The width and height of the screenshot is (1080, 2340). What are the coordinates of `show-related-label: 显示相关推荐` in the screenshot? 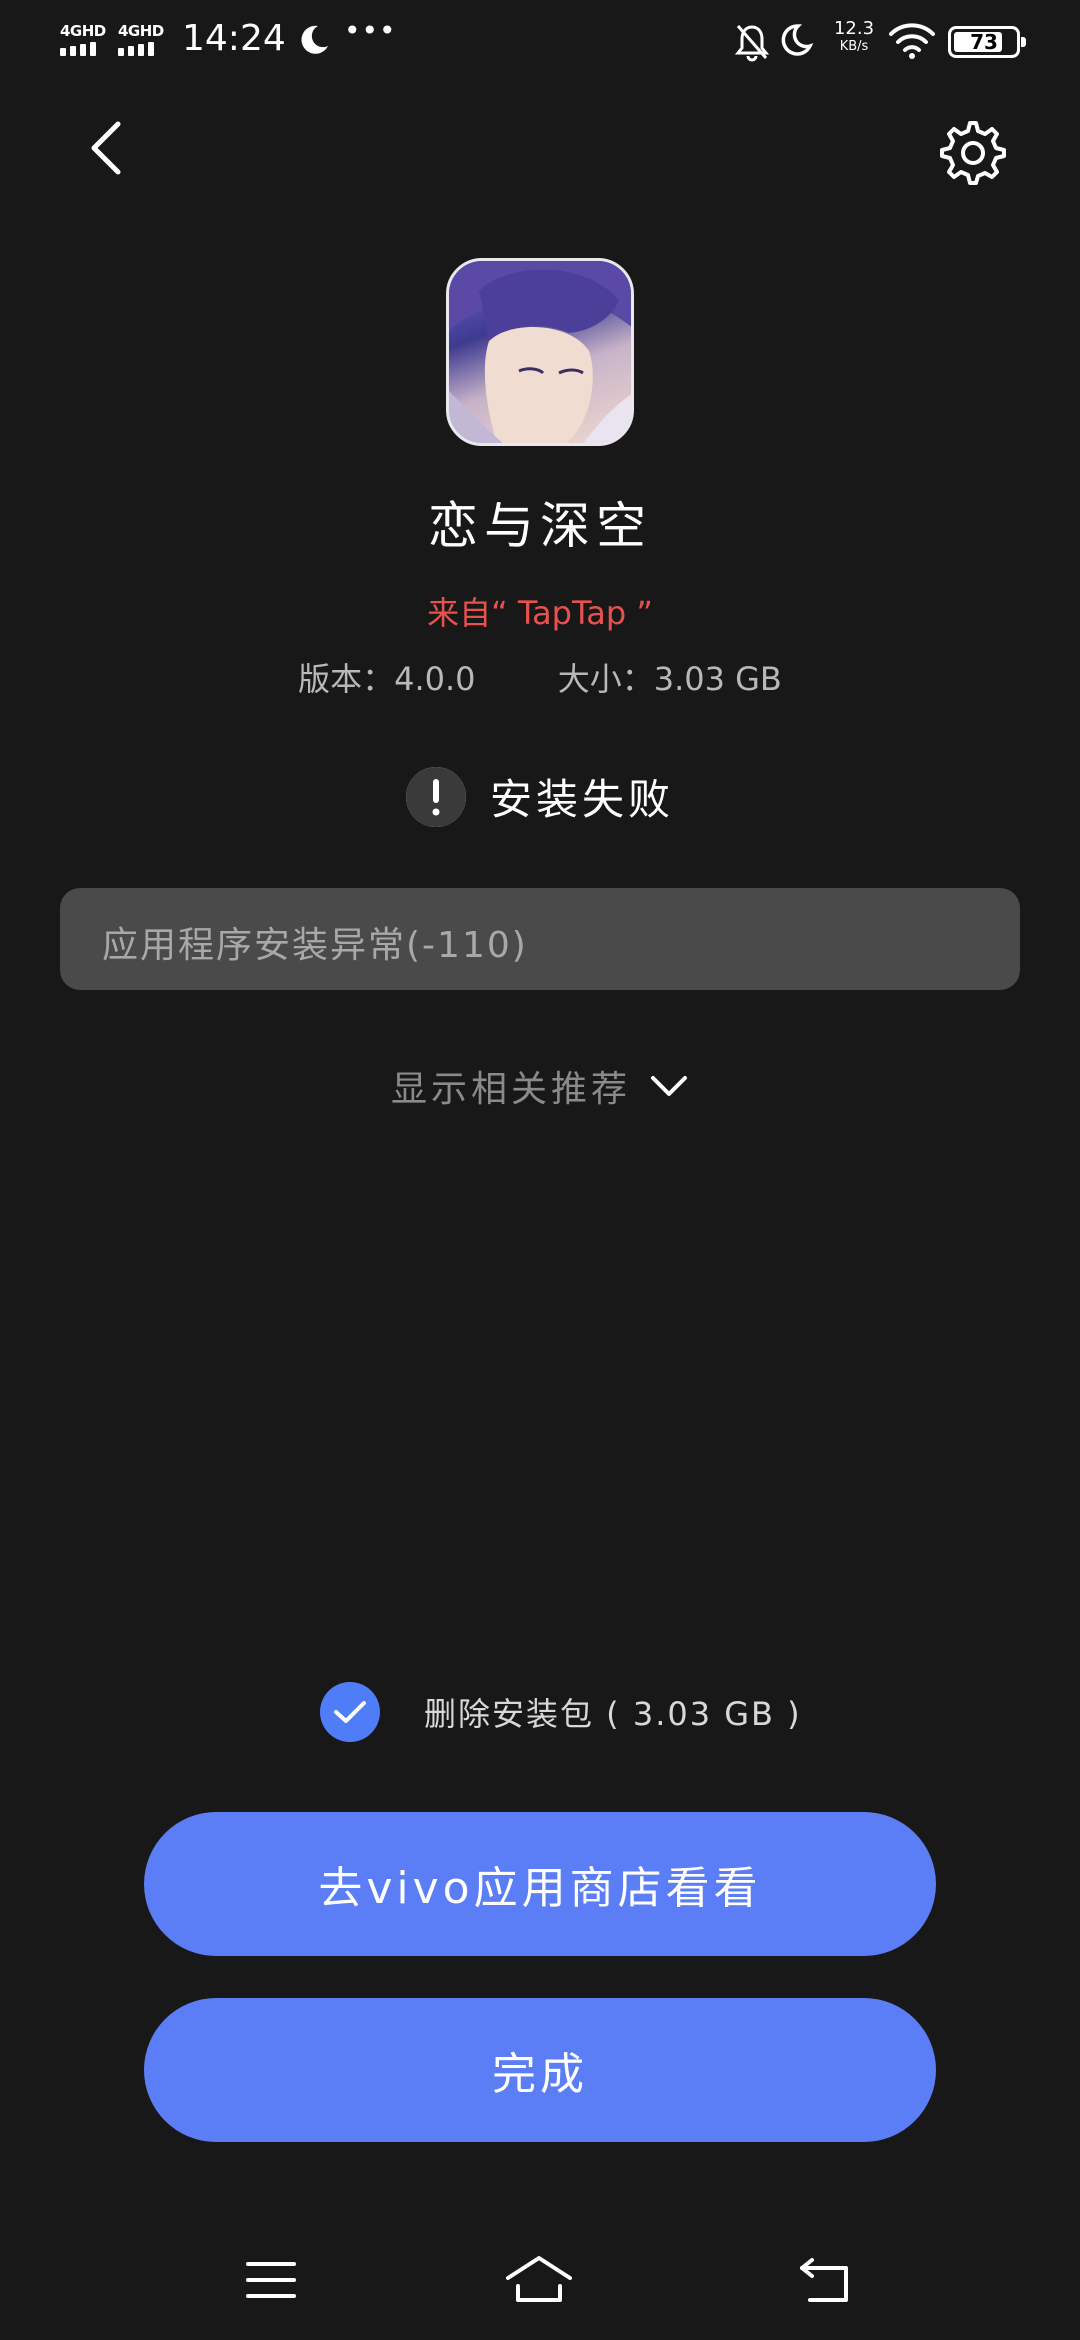 It's located at (510, 1089).